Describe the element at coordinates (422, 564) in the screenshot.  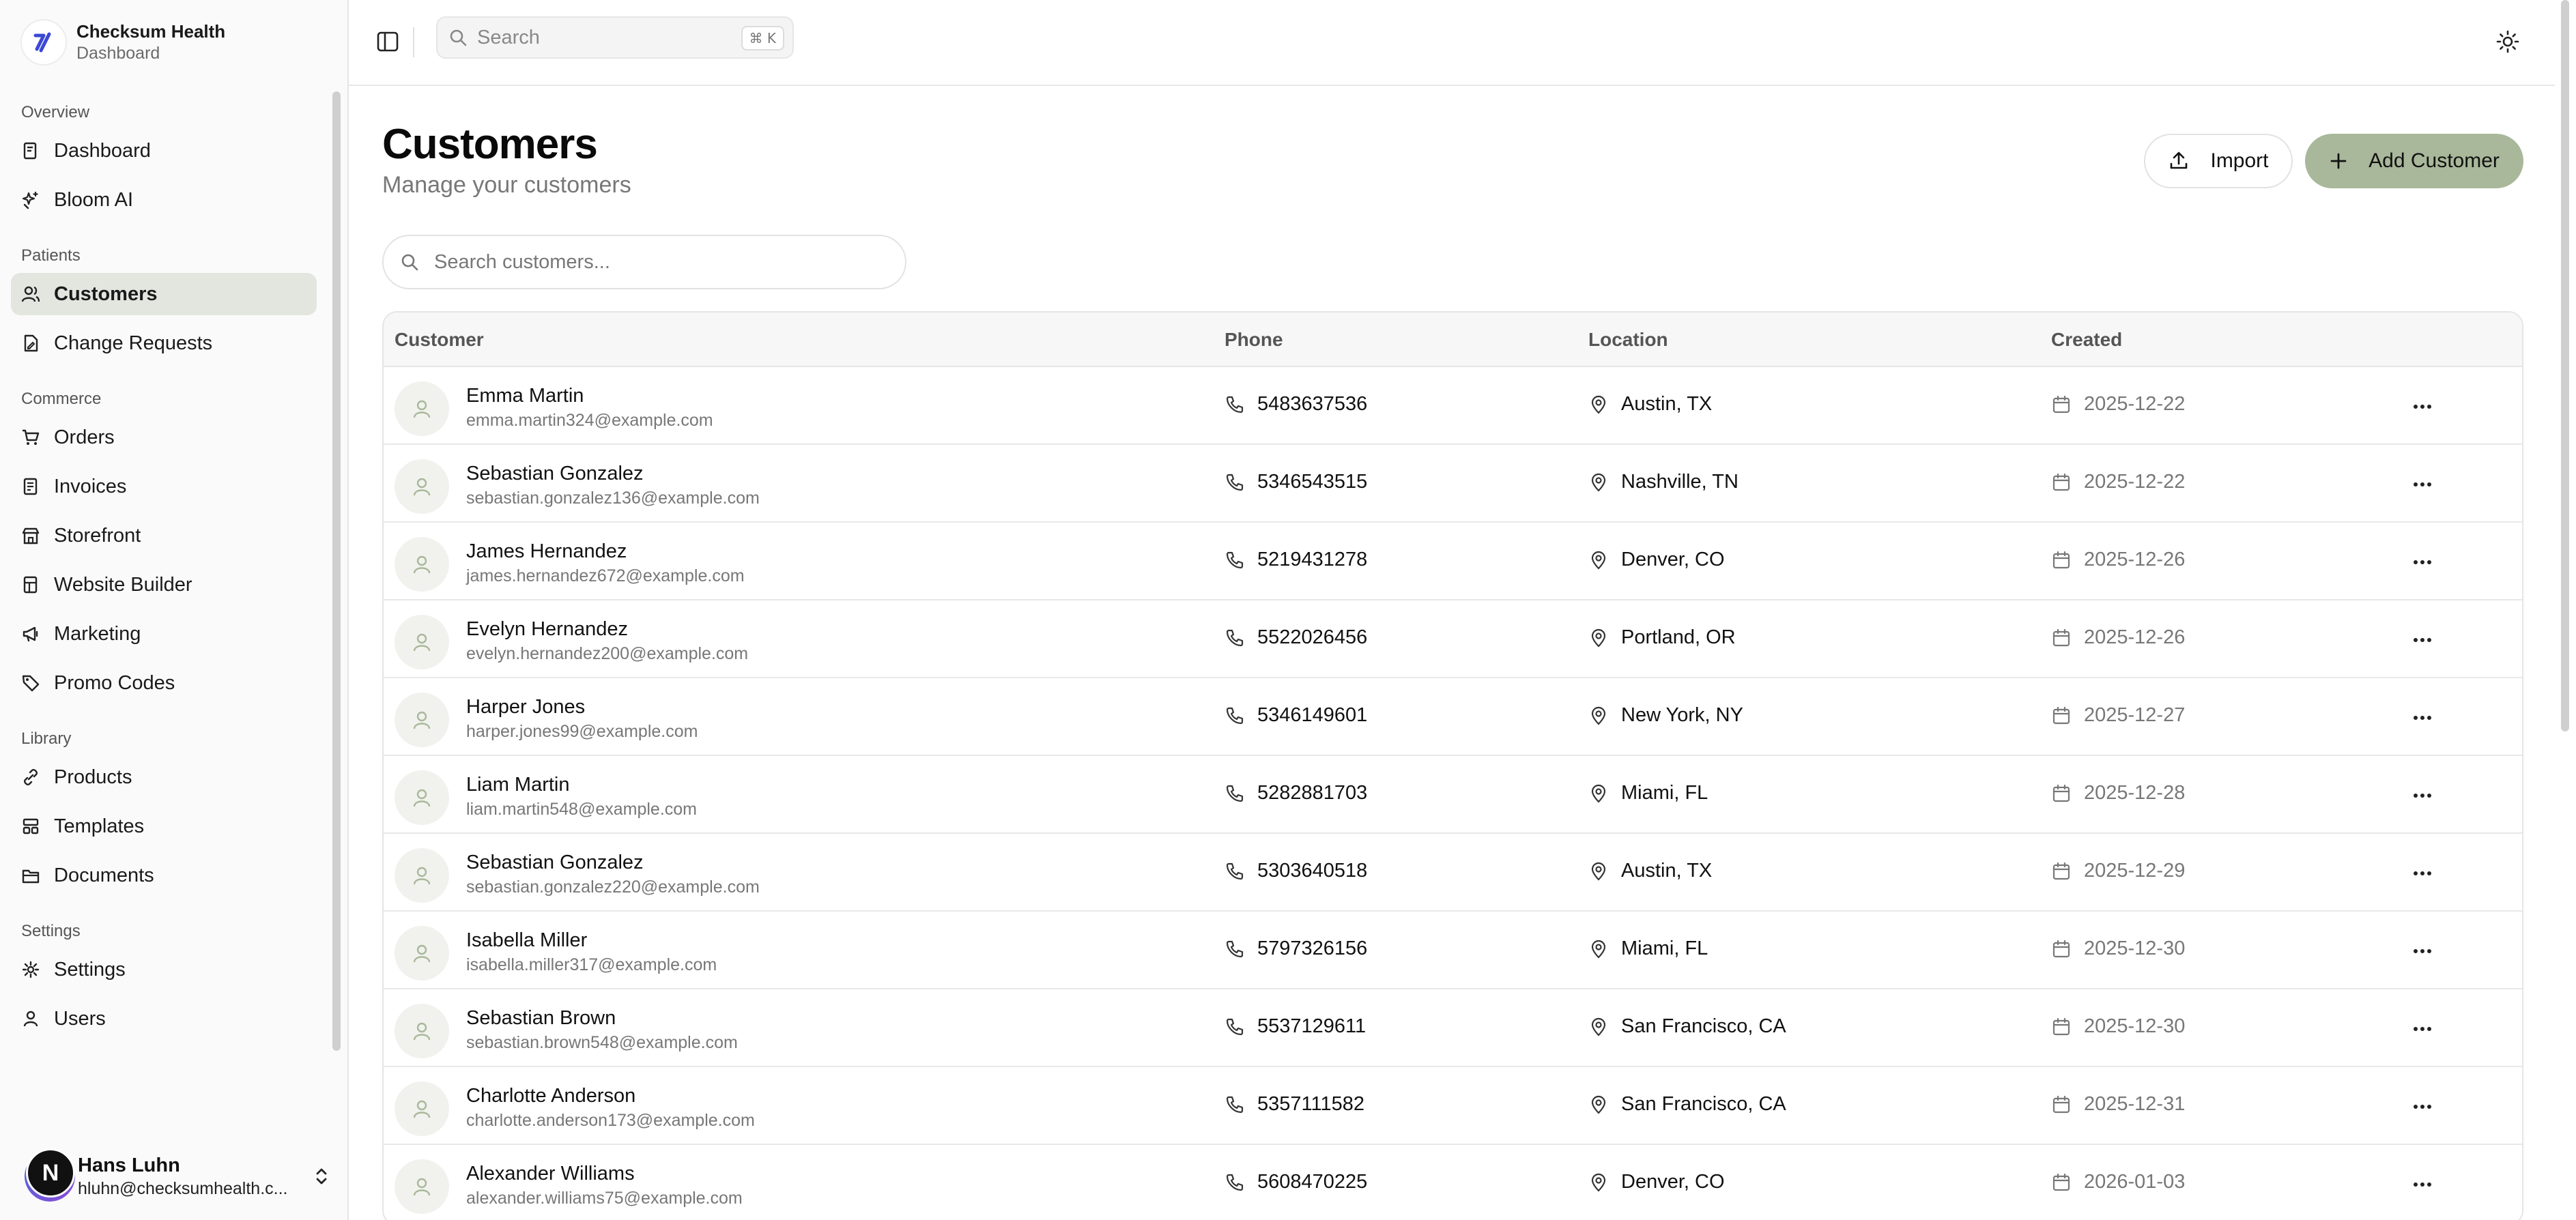
I see `user-icon` at that location.